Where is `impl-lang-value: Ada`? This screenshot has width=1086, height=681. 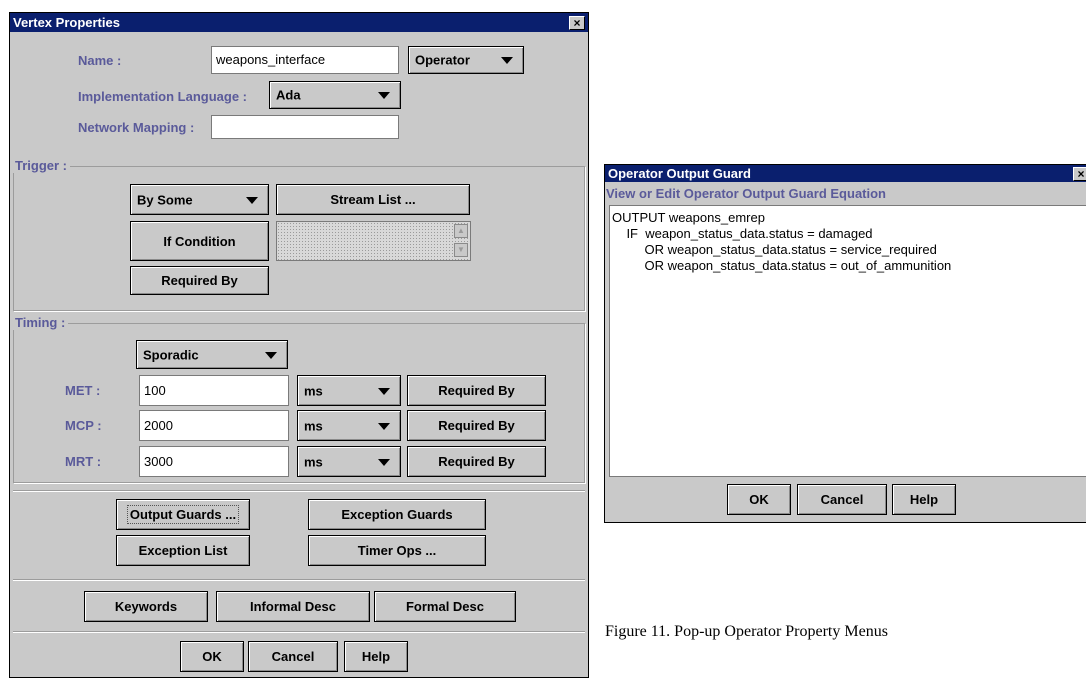 impl-lang-value: Ada is located at coordinates (288, 95).